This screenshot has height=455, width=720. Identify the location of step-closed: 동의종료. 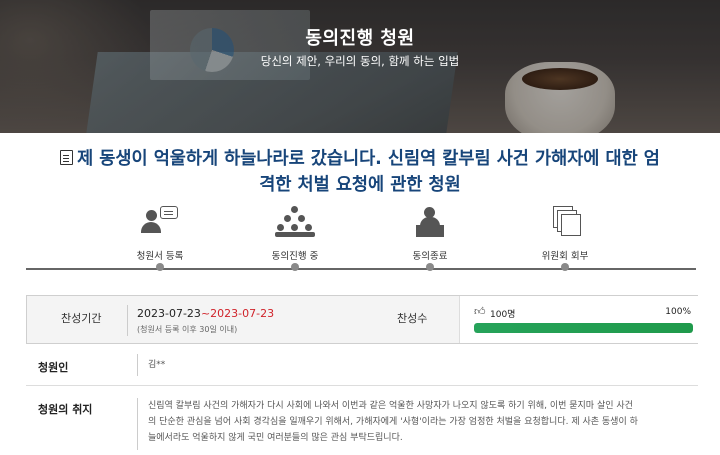
(430, 238).